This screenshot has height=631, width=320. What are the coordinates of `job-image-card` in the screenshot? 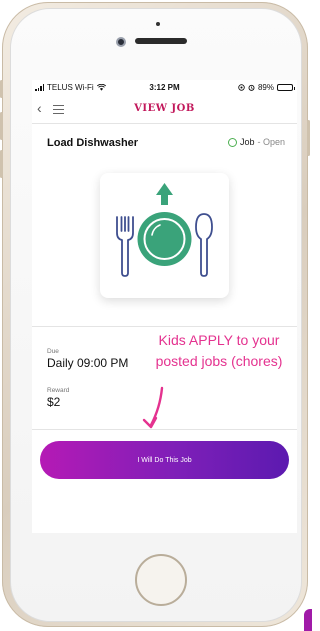 It's located at (164, 235).